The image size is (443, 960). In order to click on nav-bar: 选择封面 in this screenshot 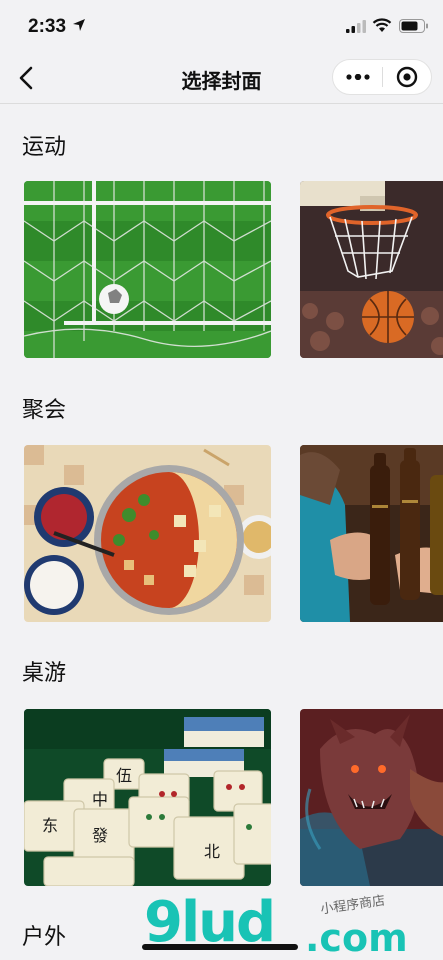, I will do `click(221, 78)`.